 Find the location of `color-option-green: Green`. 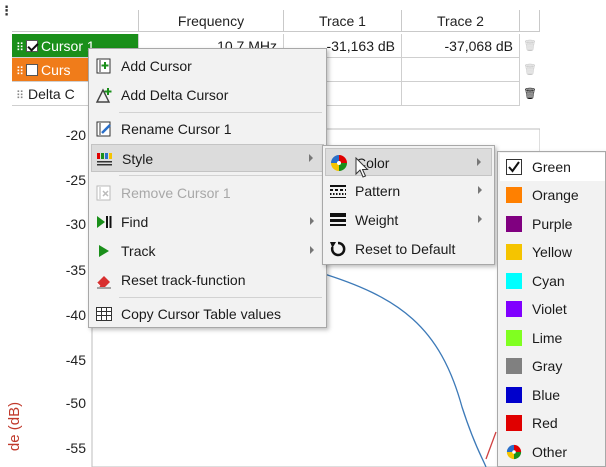

color-option-green: Green is located at coordinates (552, 167).